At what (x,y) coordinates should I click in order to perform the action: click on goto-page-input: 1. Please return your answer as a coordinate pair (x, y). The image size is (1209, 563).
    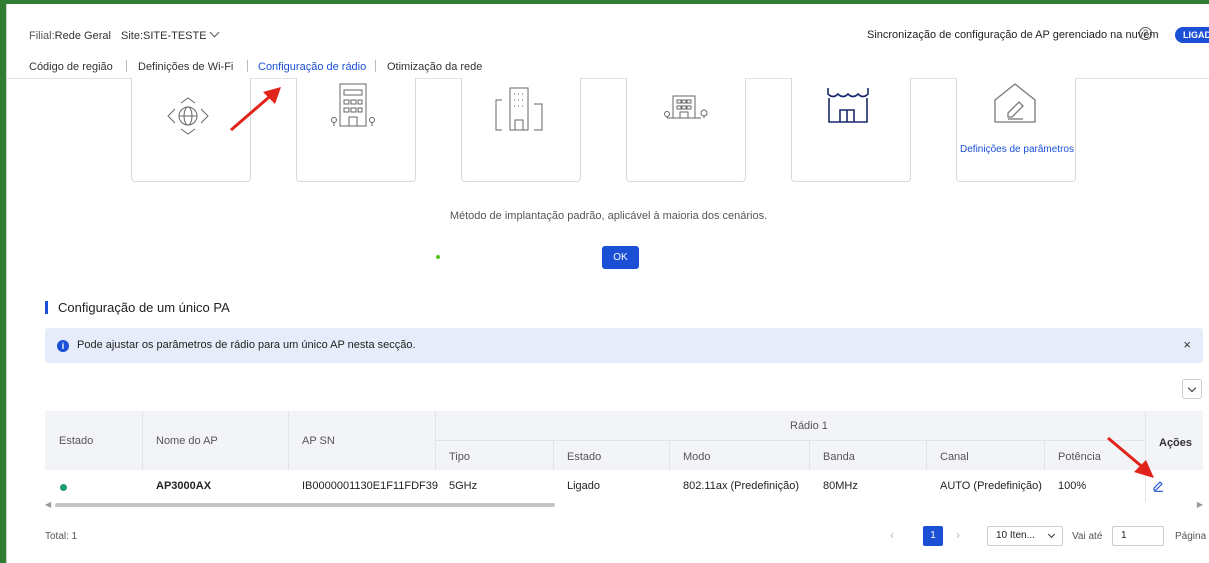
    Looking at the image, I should click on (1138, 536).